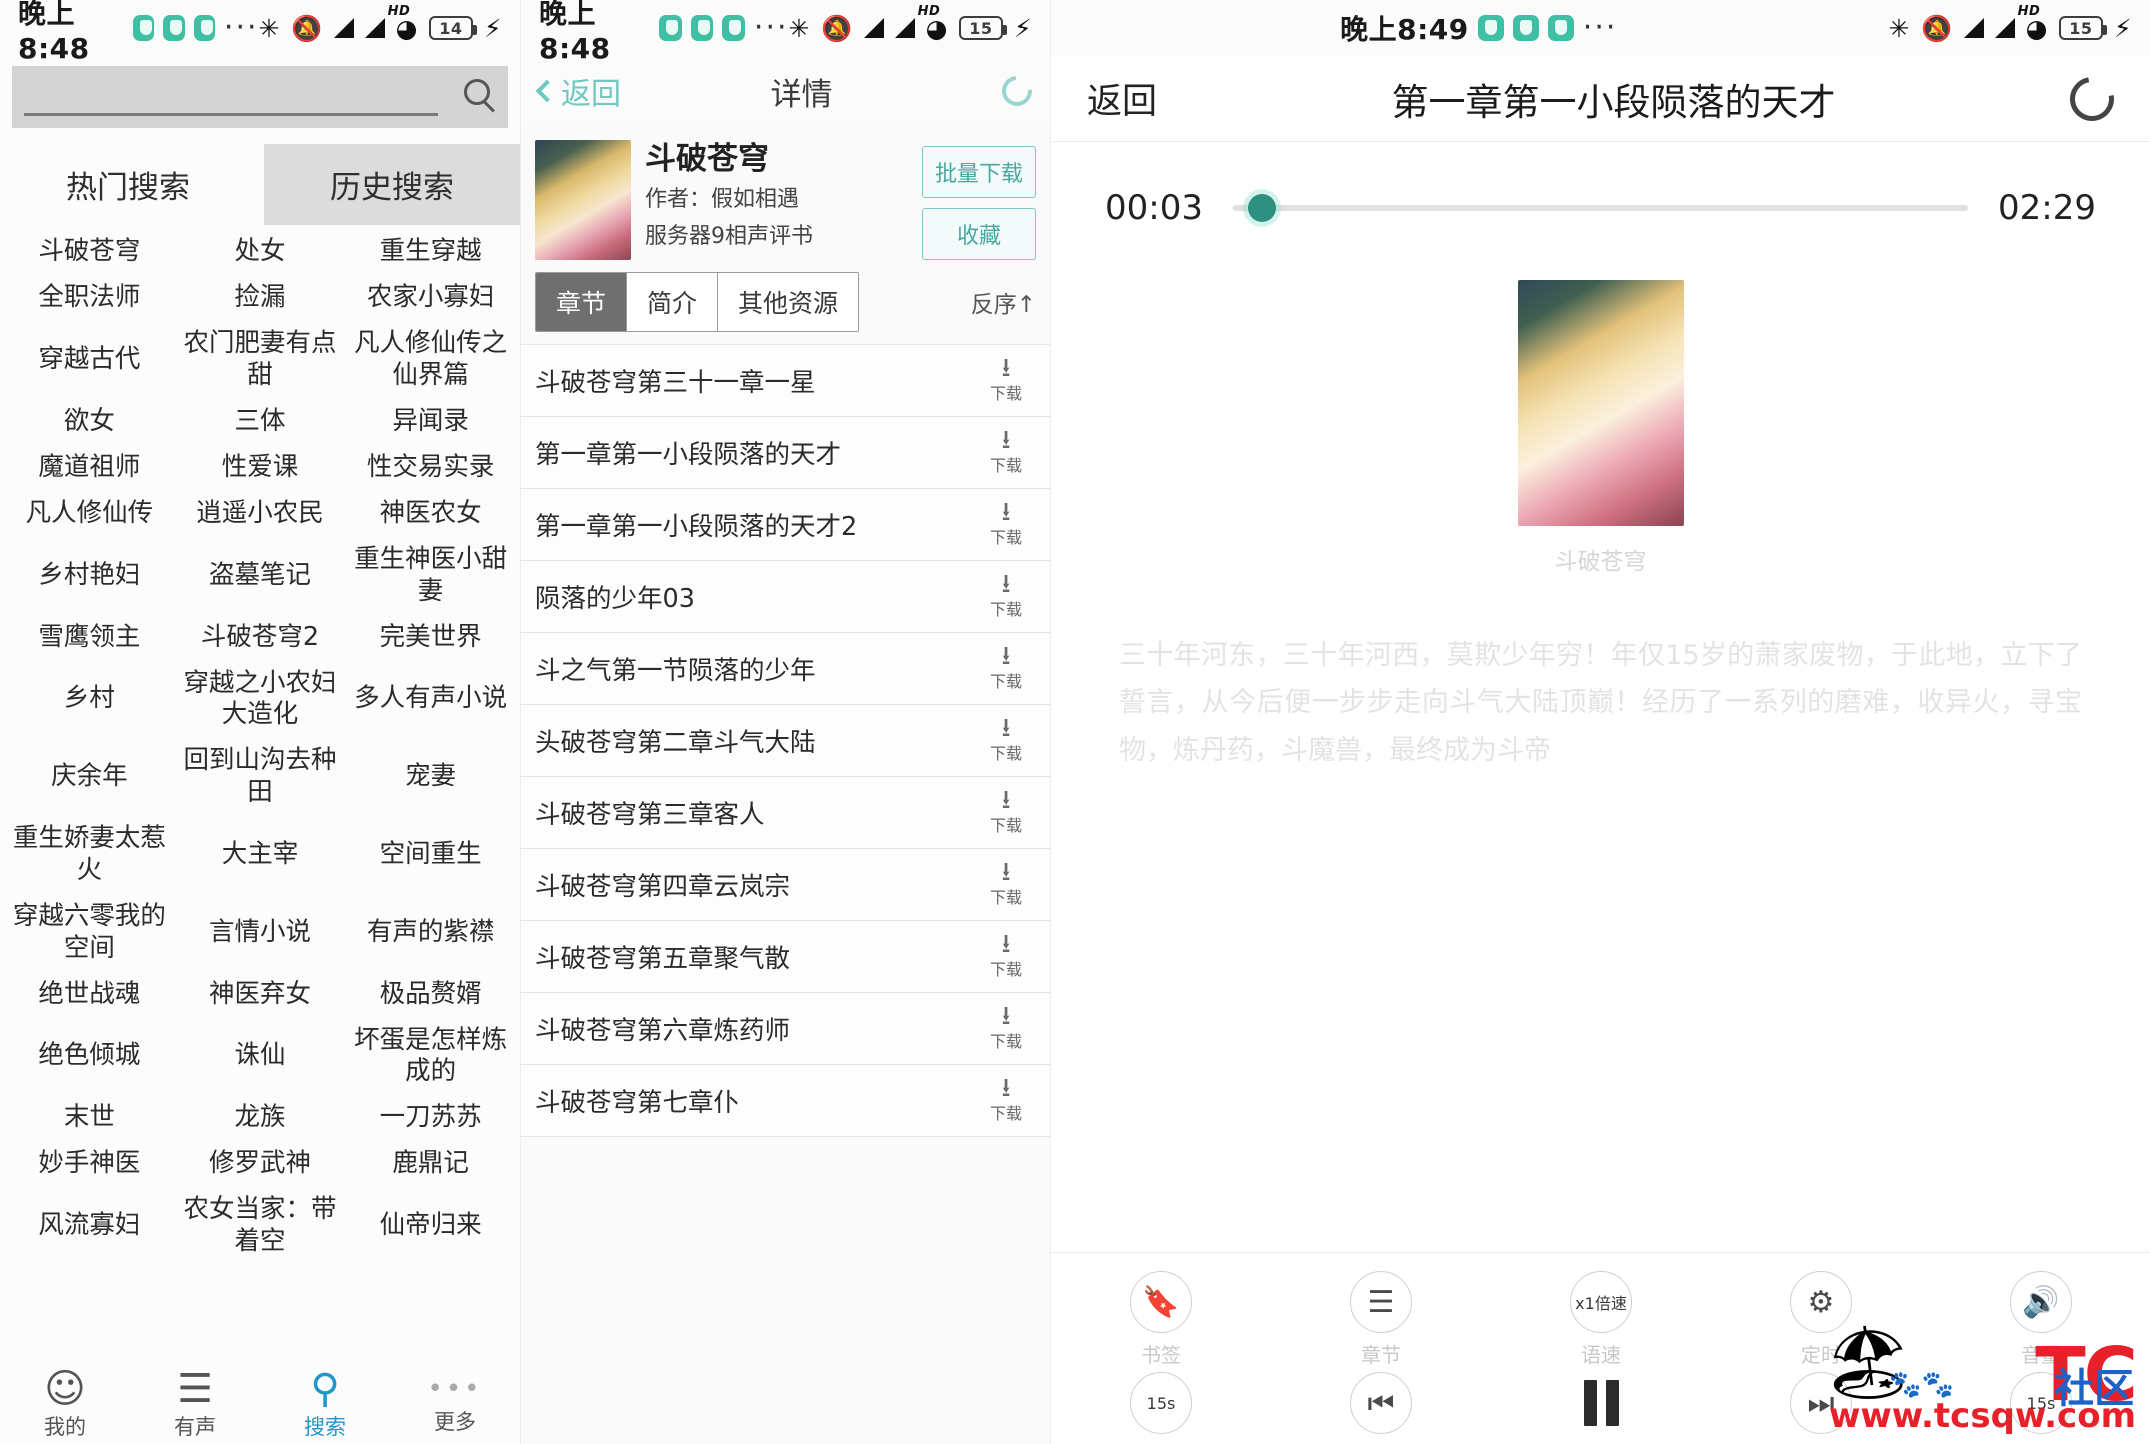 The image size is (2150, 1444). I want to click on hot-keyword-item: 穿越古代, so click(89, 360).